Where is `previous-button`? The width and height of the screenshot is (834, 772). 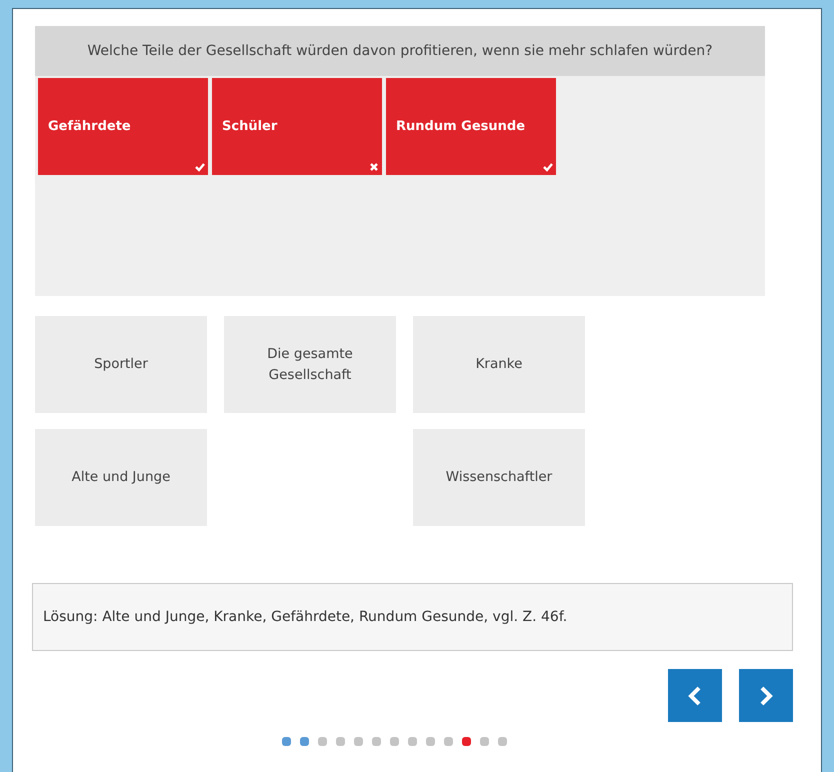
previous-button is located at coordinates (695, 695).